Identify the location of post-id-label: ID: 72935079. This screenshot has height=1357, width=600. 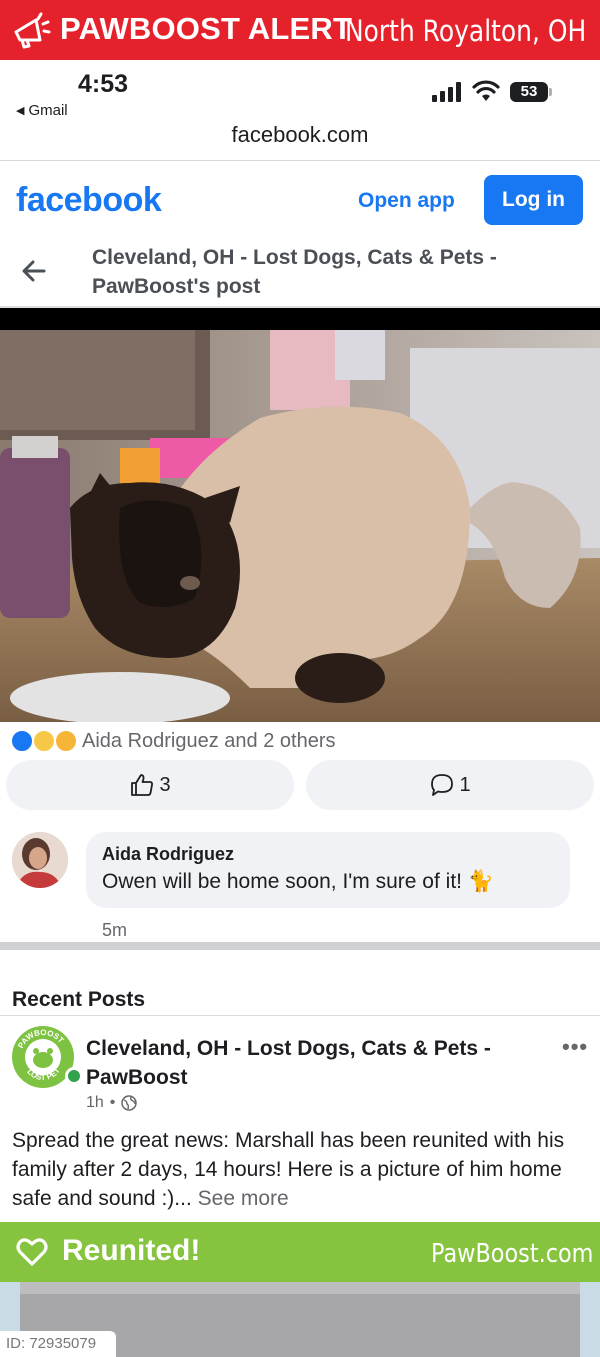
(58, 1344).